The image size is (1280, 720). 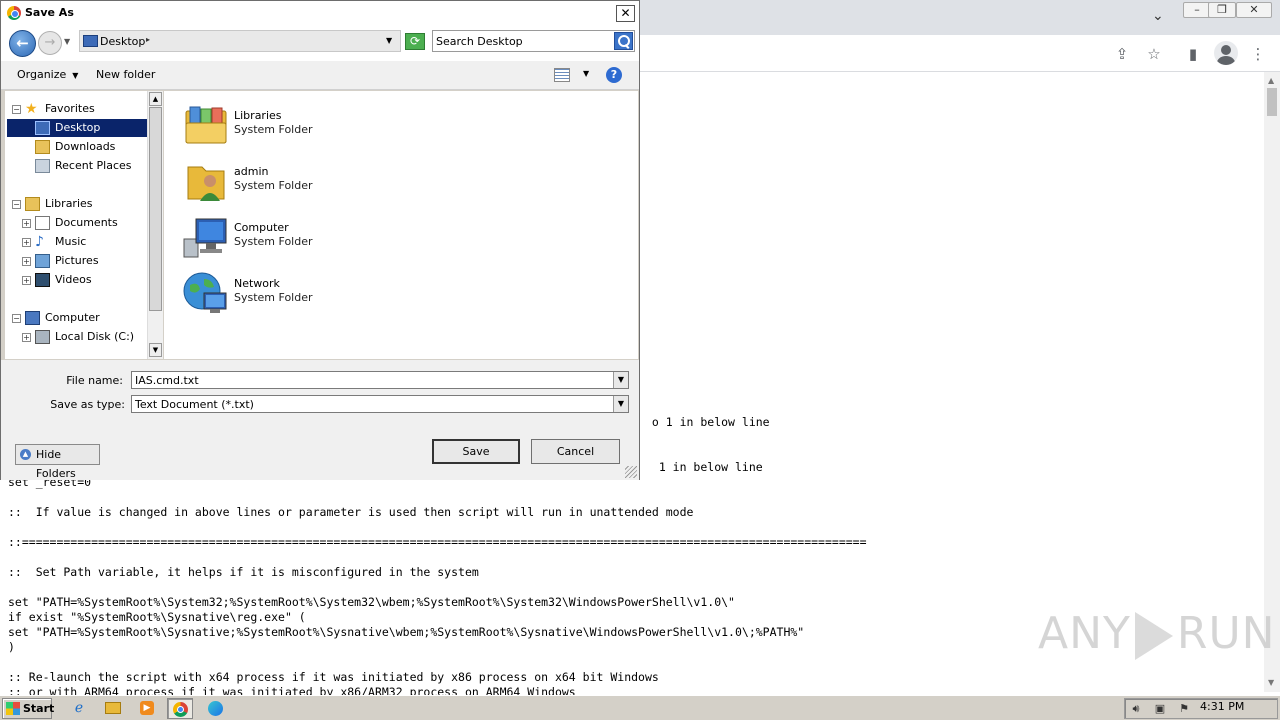 What do you see at coordinates (389, 40) in the screenshot?
I see `address-dropdown-icon: ▼` at bounding box center [389, 40].